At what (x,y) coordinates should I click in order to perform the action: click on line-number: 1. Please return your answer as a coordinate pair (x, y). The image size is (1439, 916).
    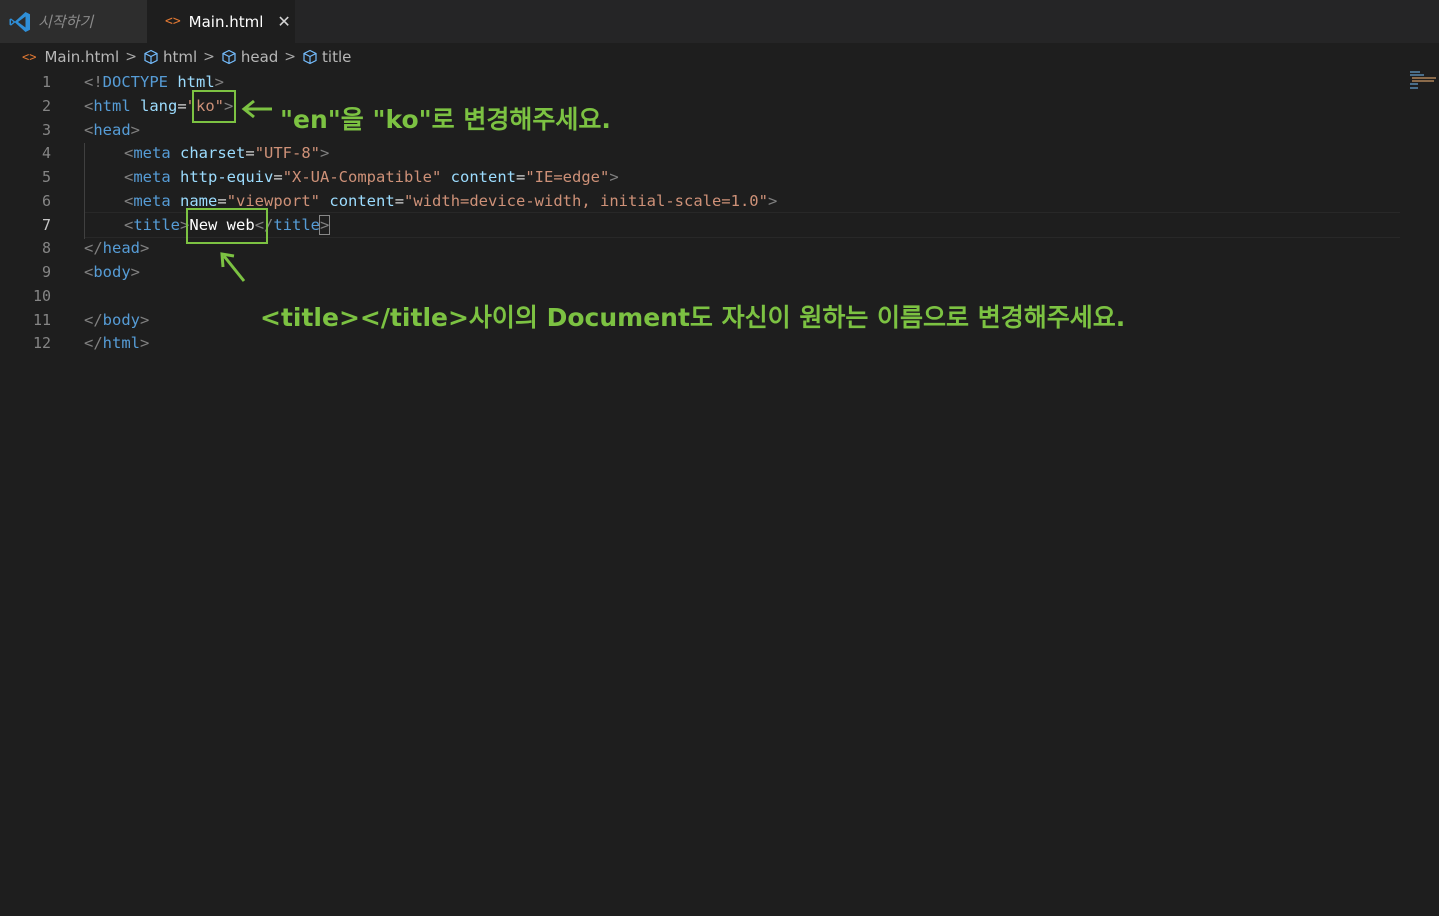
    Looking at the image, I should click on (46, 82).